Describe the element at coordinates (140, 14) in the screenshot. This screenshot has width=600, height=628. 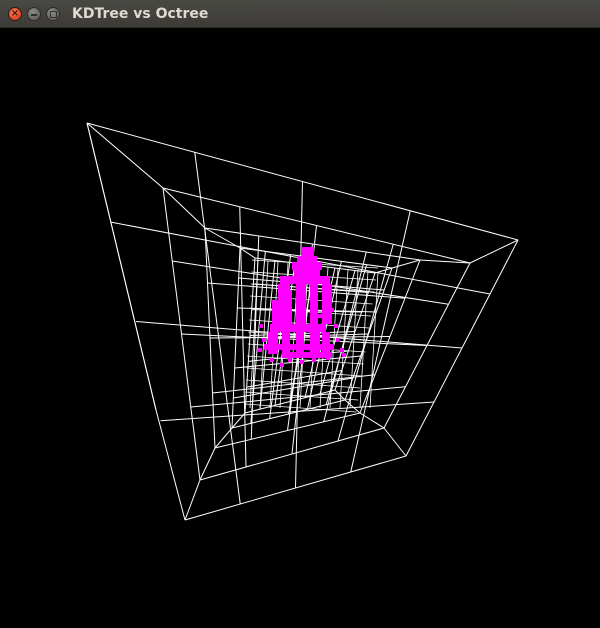
I see `window-title: KDTree vs Octree` at that location.